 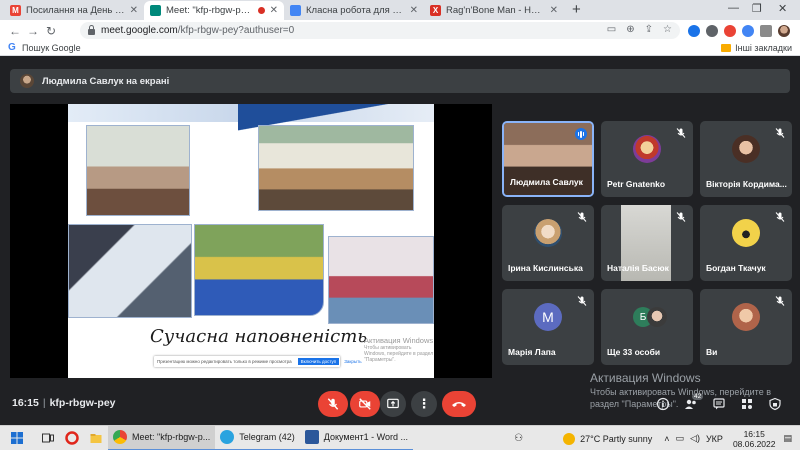 I want to click on tab-label: Meet: "kfp-rbgw-pey", so click(x=210, y=10).